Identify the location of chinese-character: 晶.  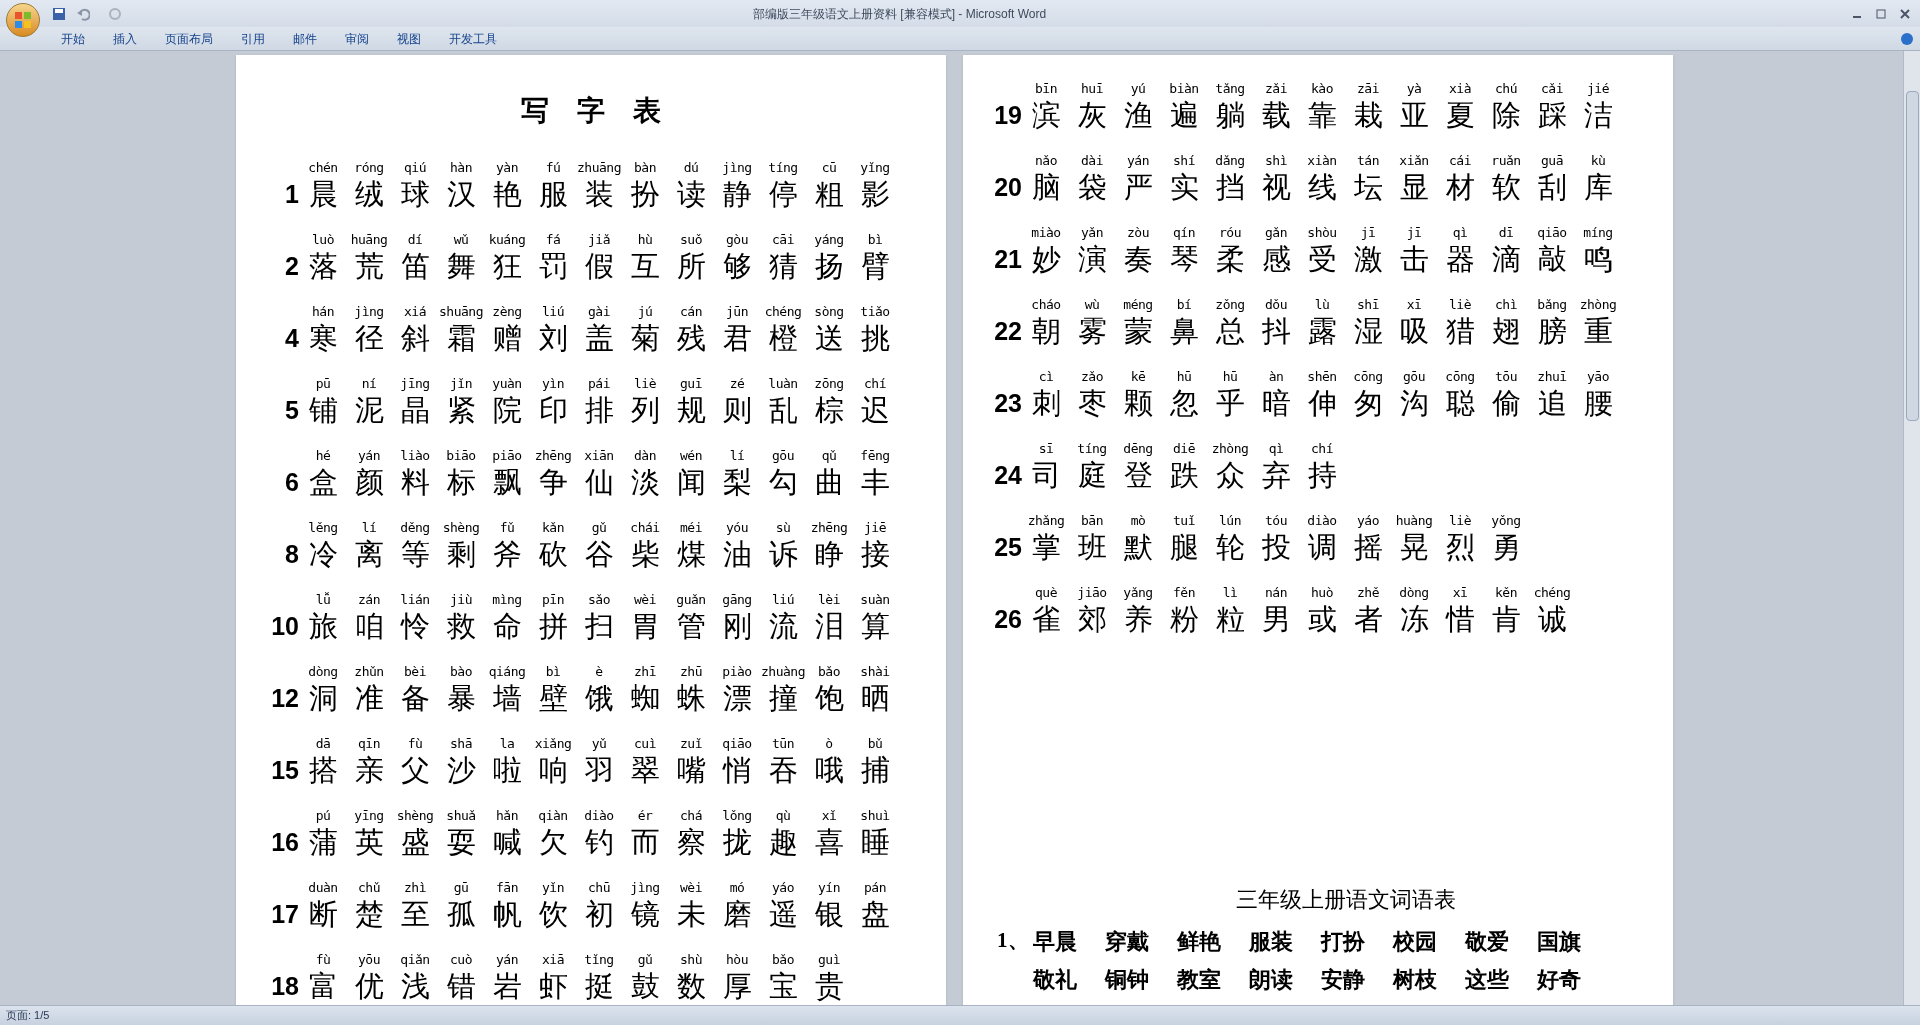
(415, 410).